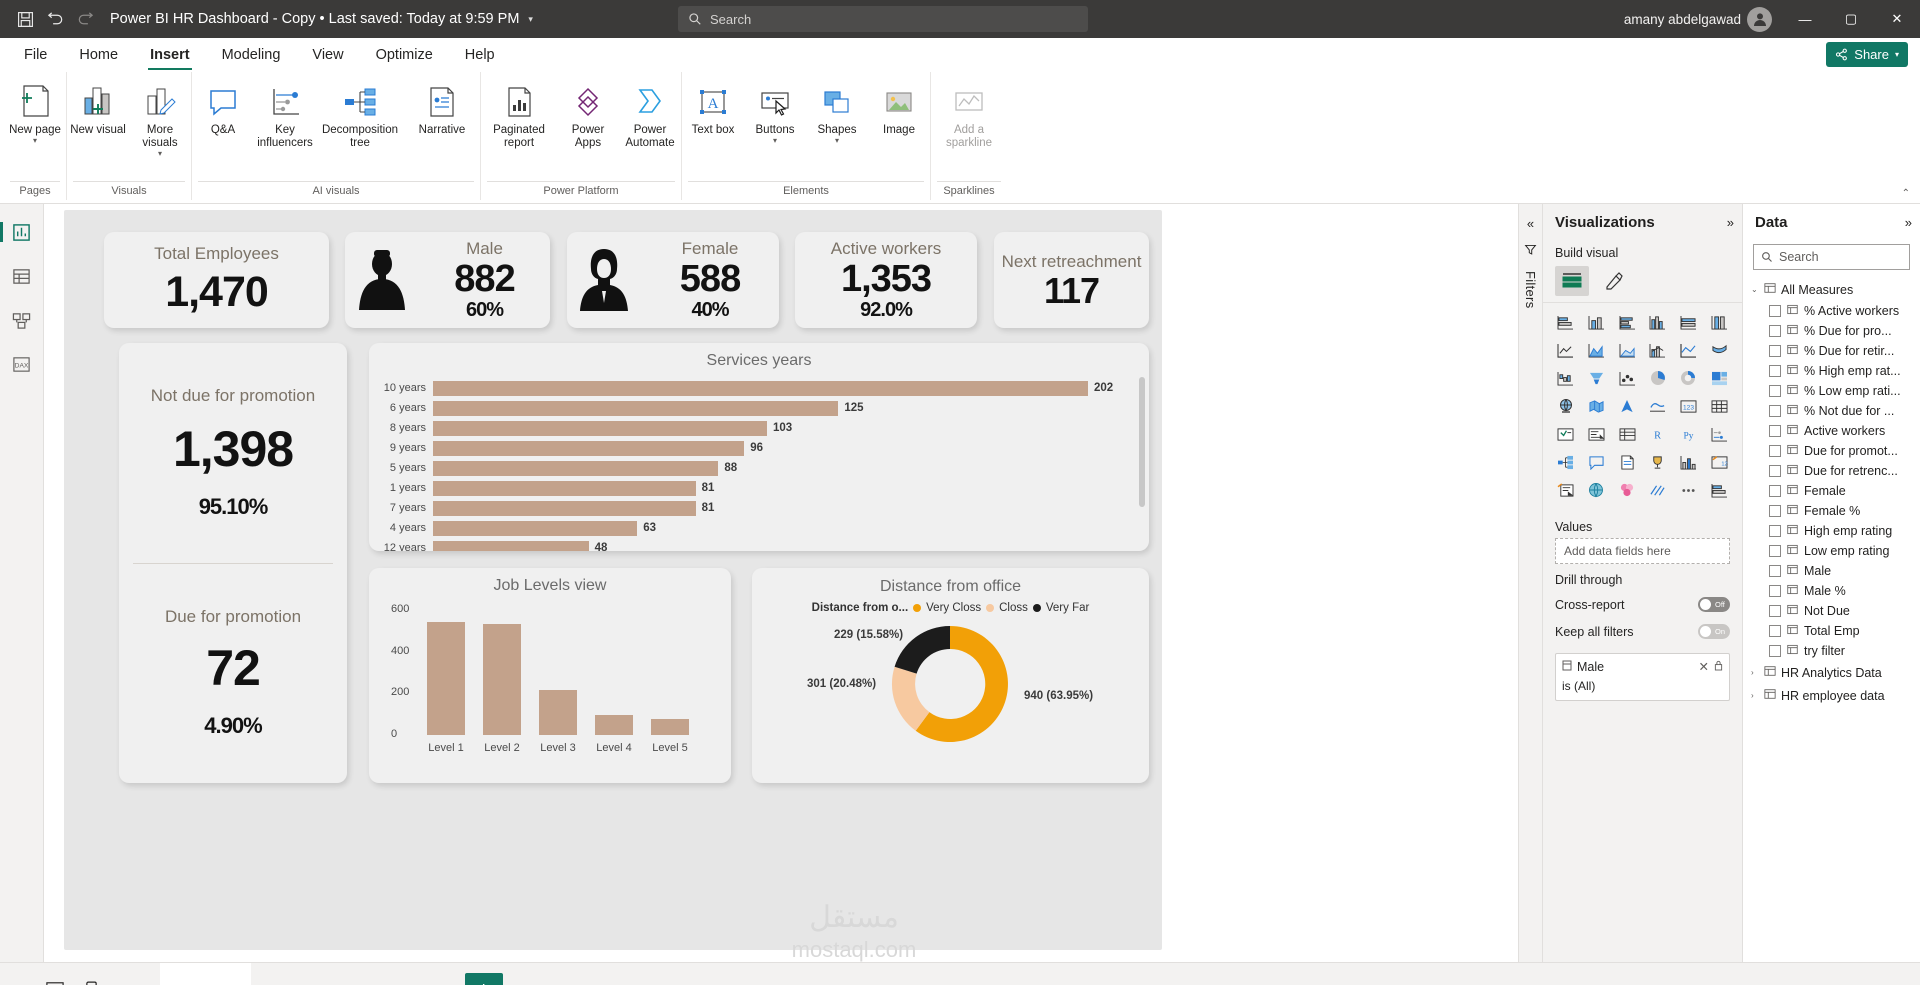 This screenshot has height=985, width=1920. What do you see at coordinates (1566, 378) in the screenshot?
I see `waterfall-chart-icon` at bounding box center [1566, 378].